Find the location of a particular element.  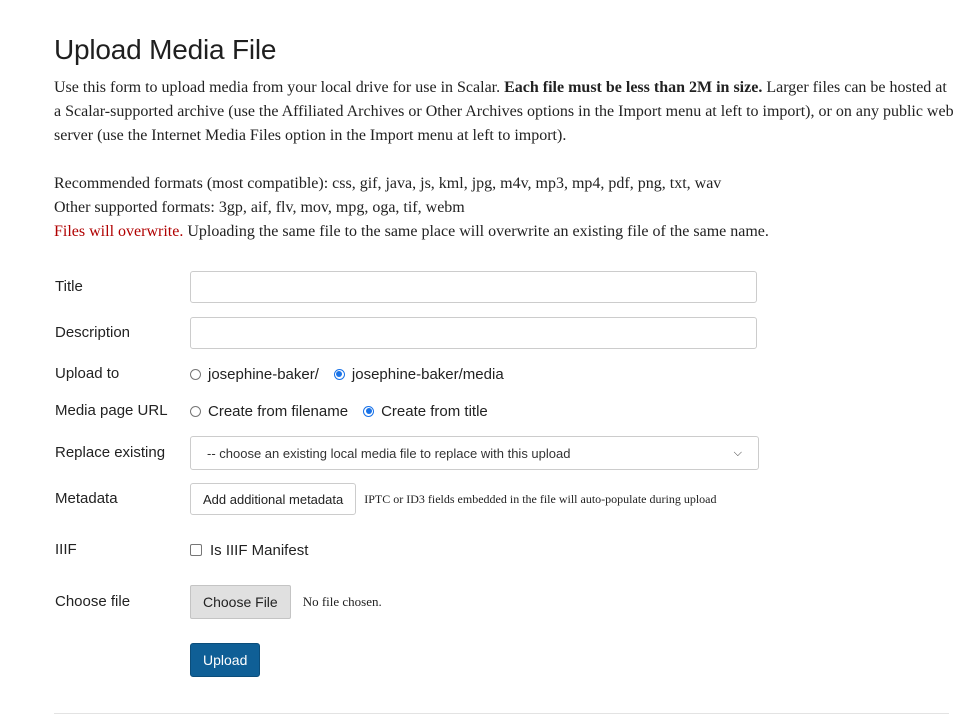

iiif-label: IIIF is located at coordinates (66, 549).